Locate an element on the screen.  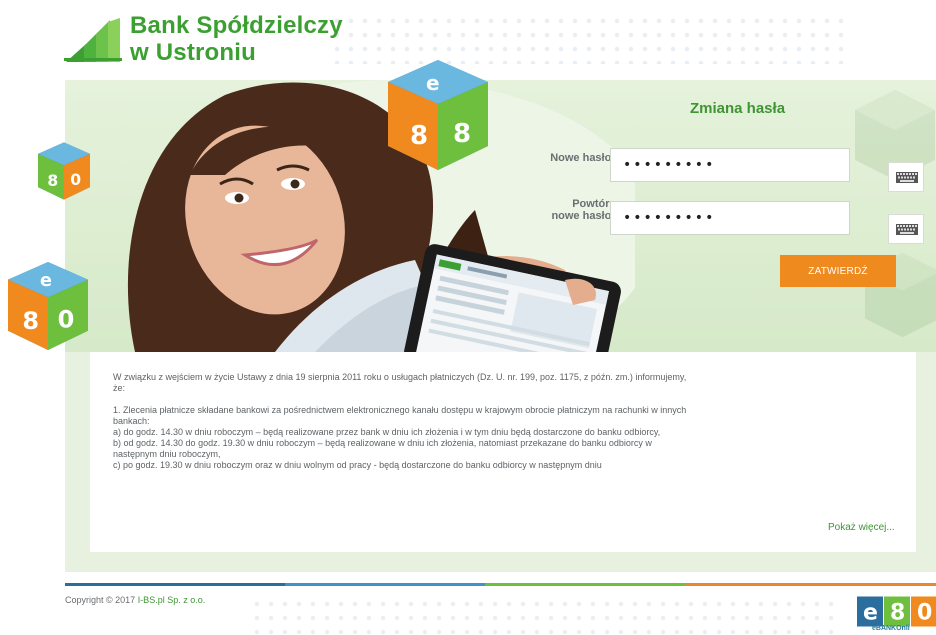
new-password-input is located at coordinates (730, 165).